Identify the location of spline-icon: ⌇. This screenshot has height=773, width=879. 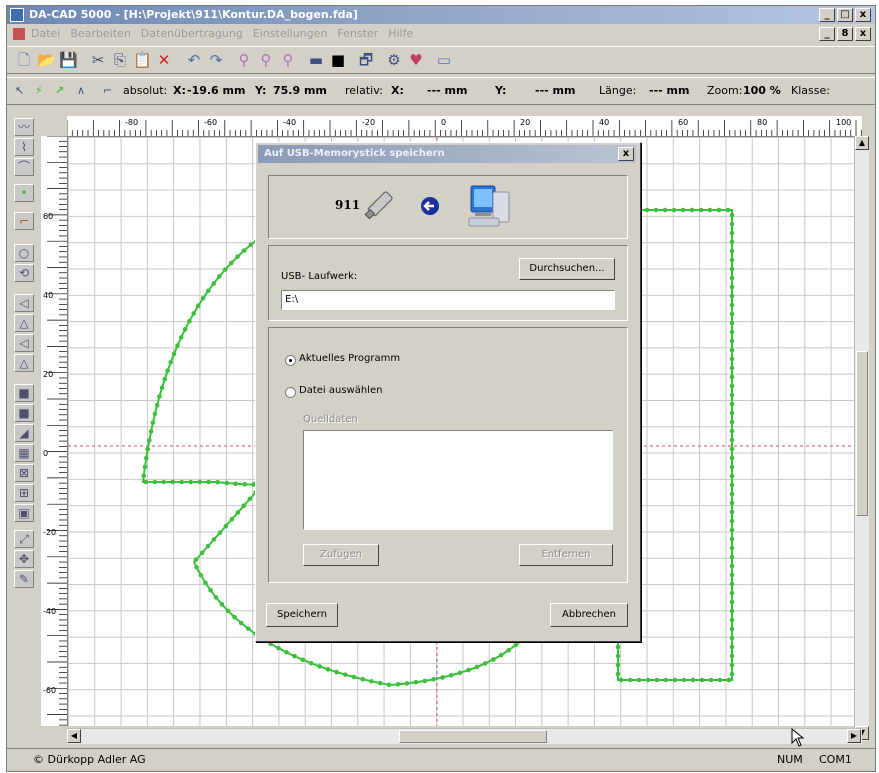
(24, 147).